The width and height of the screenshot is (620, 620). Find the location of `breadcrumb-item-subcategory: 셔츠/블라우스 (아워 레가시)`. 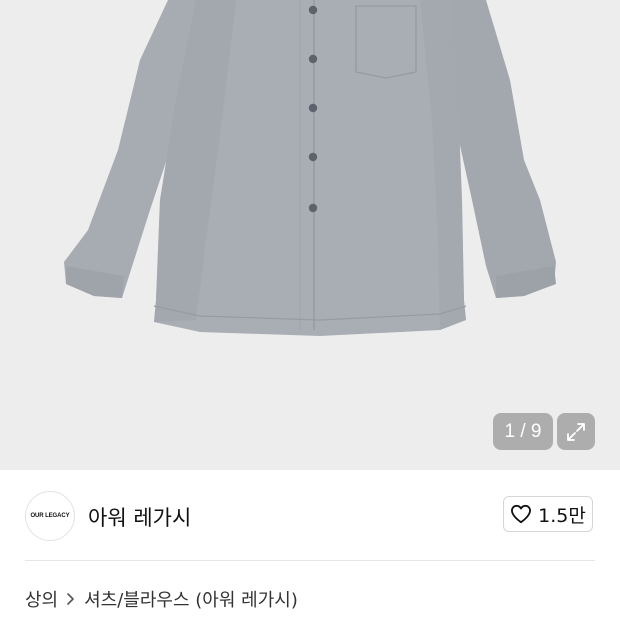

breadcrumb-item-subcategory: 셔츠/블라우스 (아워 레가시) is located at coordinates (191, 599).